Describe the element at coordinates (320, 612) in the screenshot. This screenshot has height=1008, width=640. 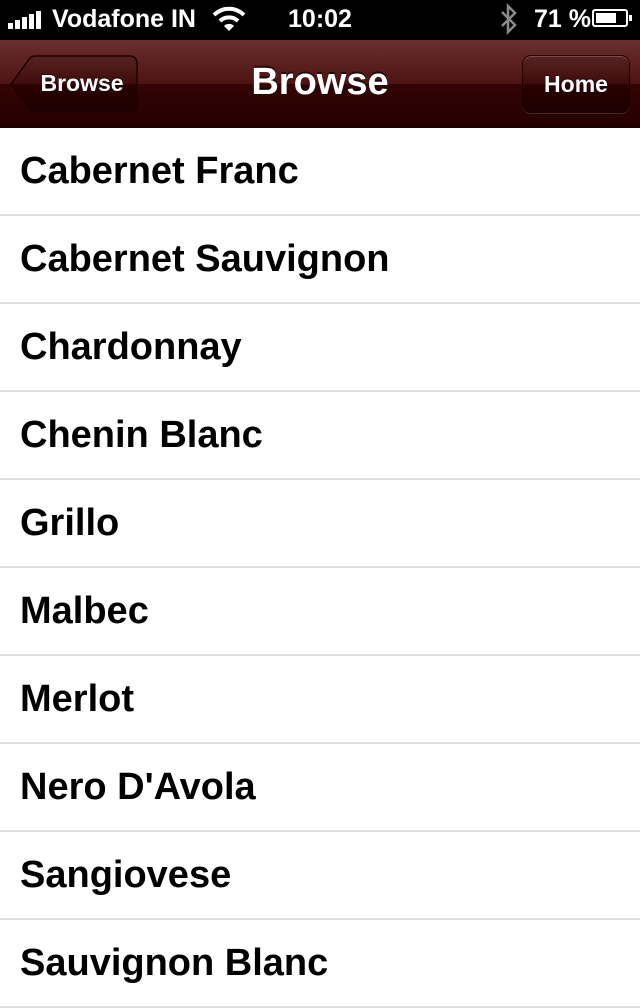
I see `list-item: Malbec` at that location.